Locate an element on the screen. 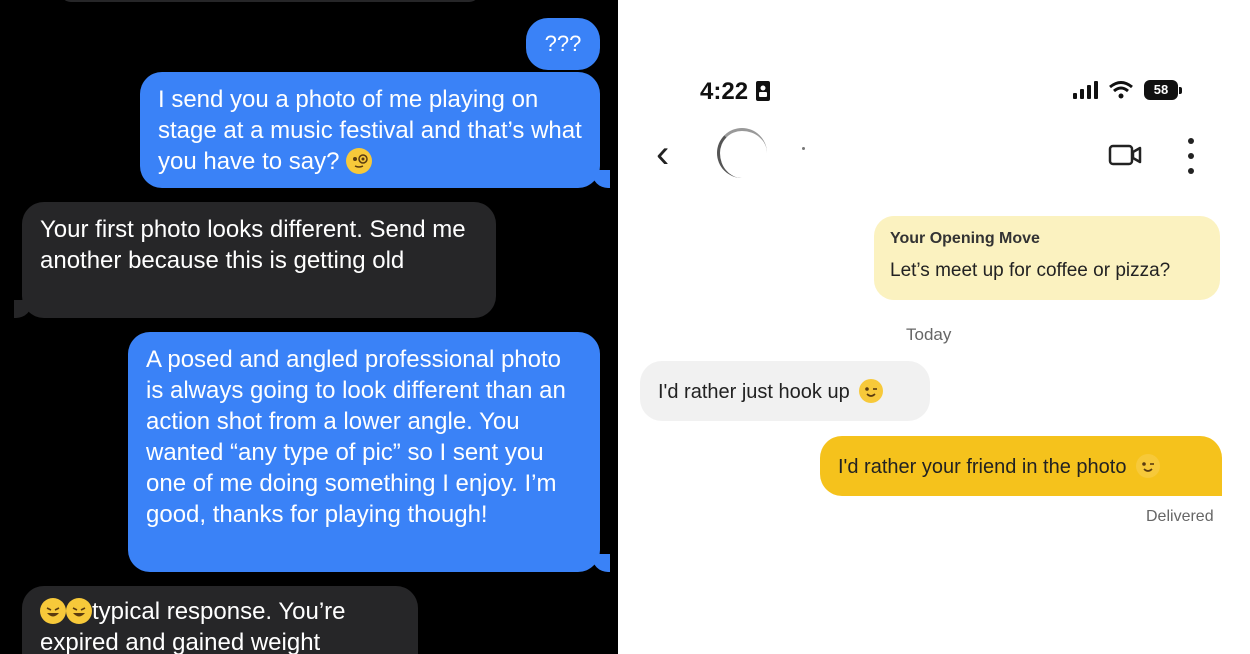  battery-icon: 58 is located at coordinates (1163, 90).